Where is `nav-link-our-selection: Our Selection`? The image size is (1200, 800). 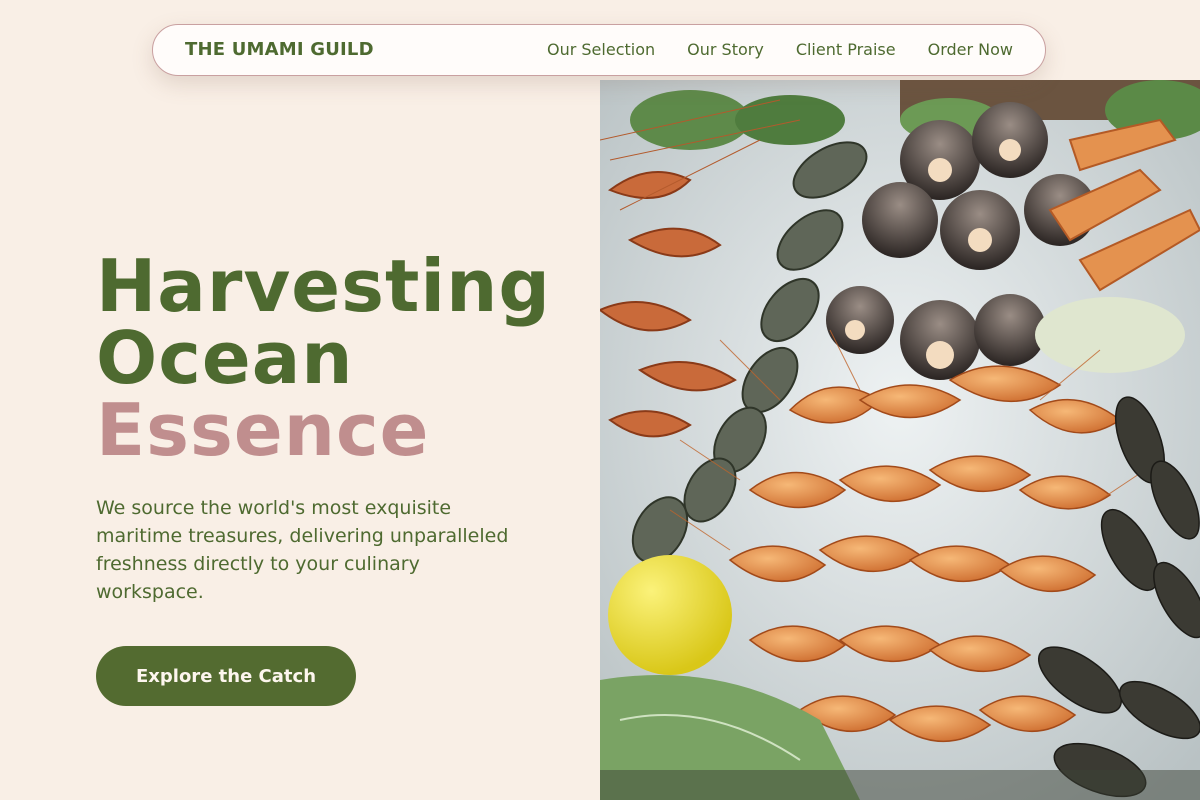
nav-link-our-selection: Our Selection is located at coordinates (601, 50).